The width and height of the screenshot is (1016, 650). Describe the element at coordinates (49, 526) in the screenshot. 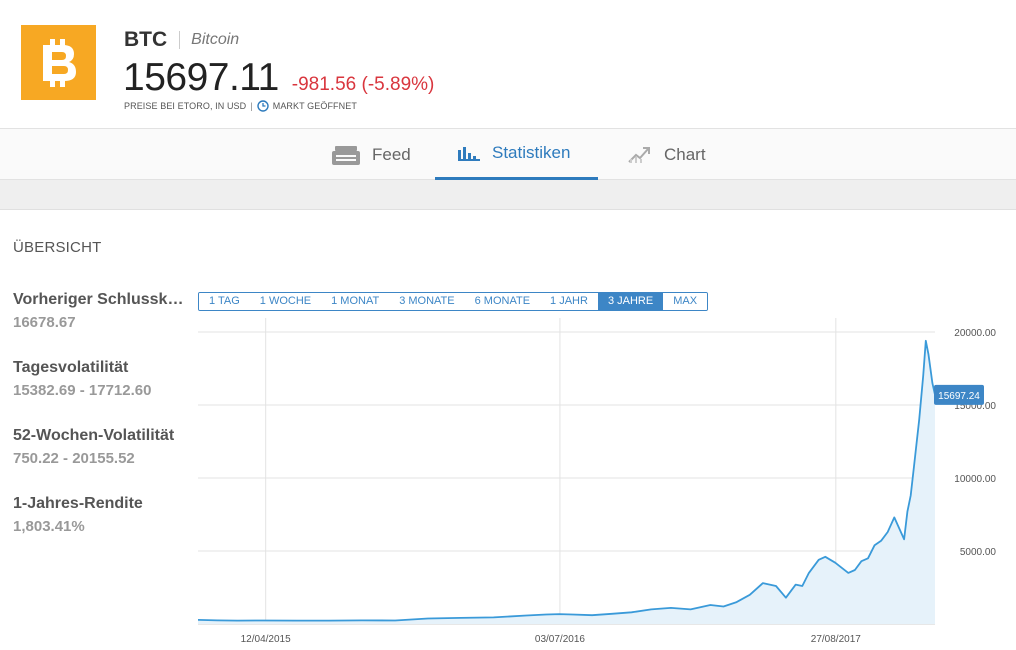

I see `stat-value: 1,803.41%` at that location.